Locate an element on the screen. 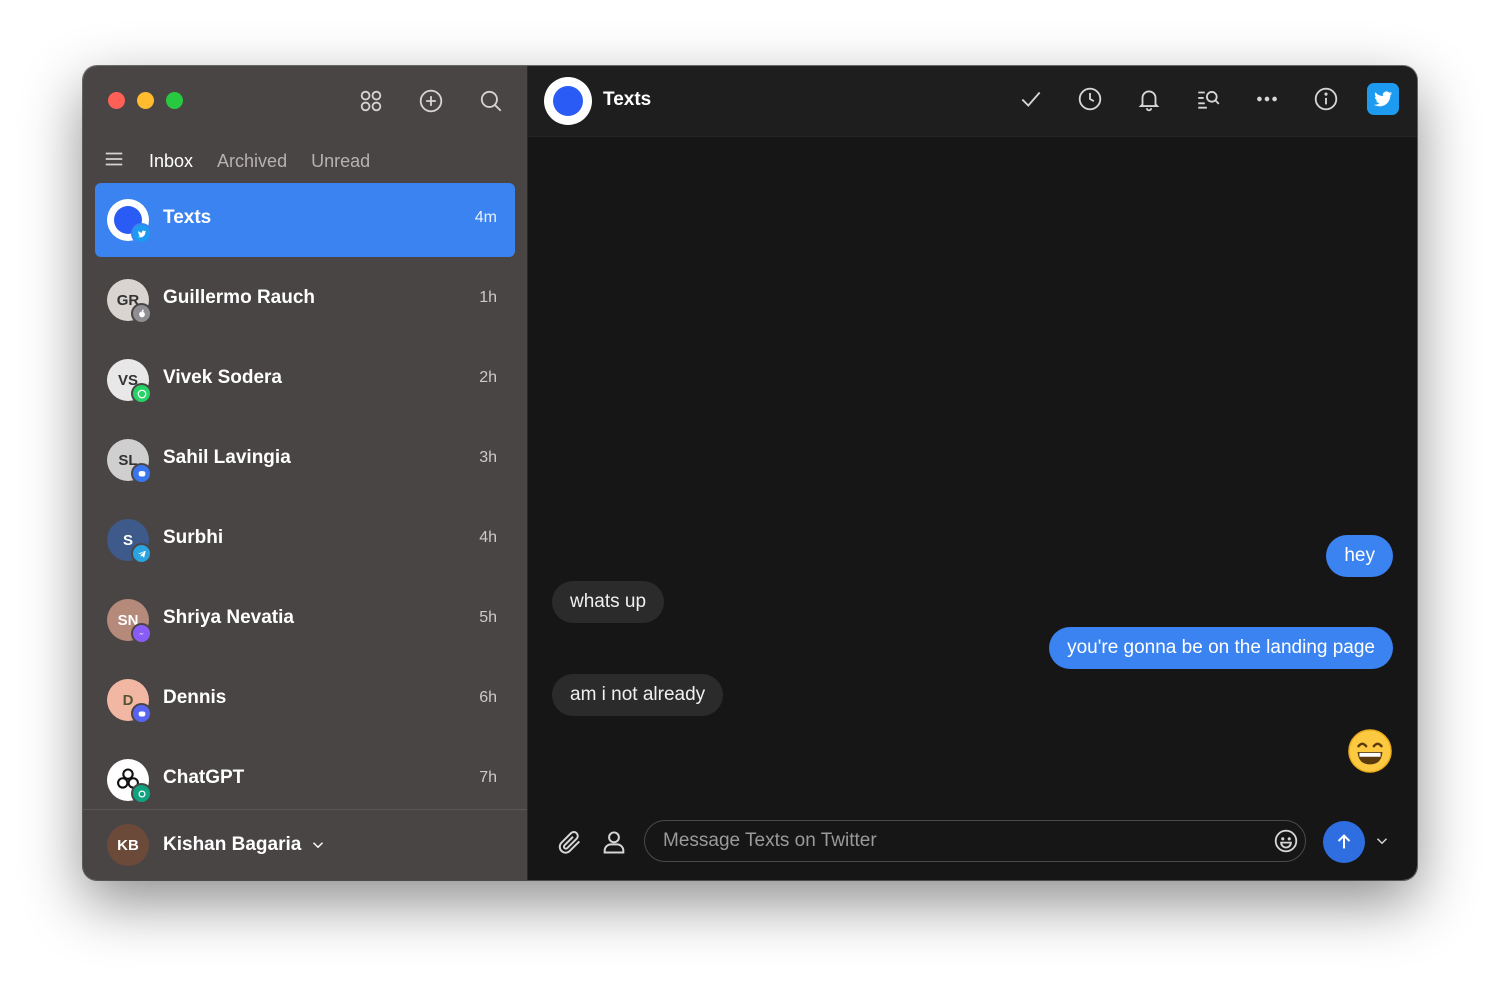 The image size is (1500, 1000). send-options-button is located at coordinates (1383, 842).